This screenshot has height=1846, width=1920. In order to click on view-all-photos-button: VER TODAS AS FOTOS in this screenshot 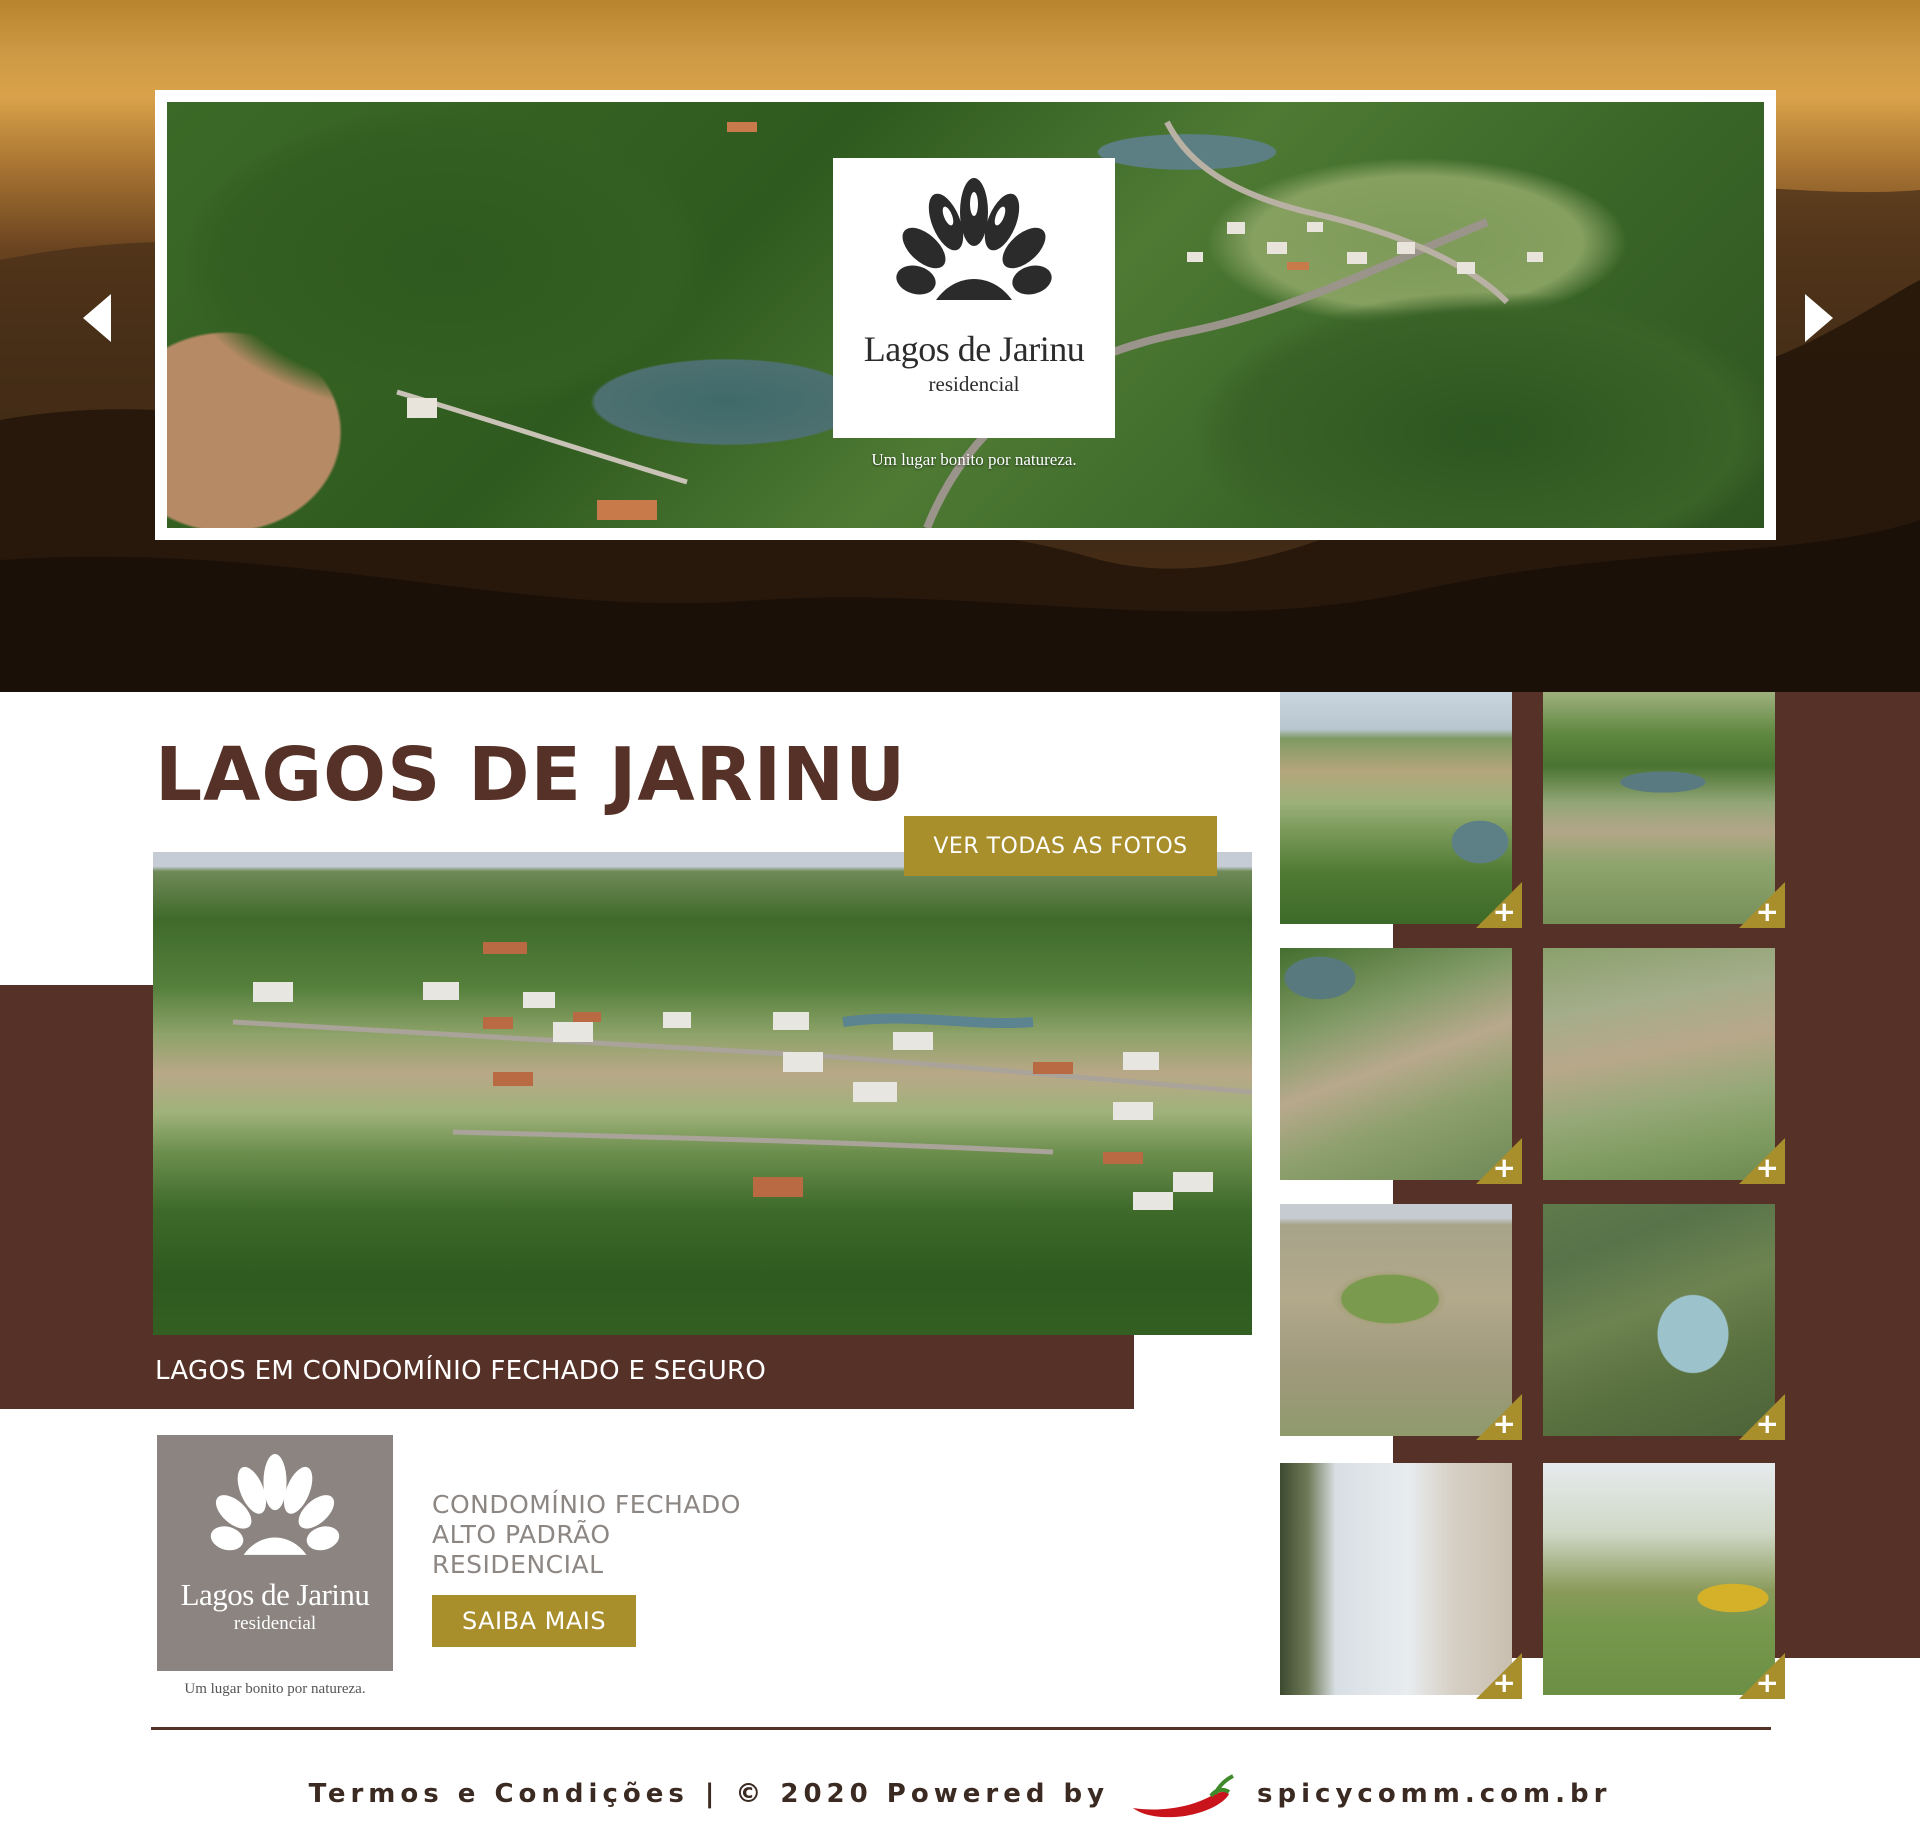, I will do `click(1060, 846)`.